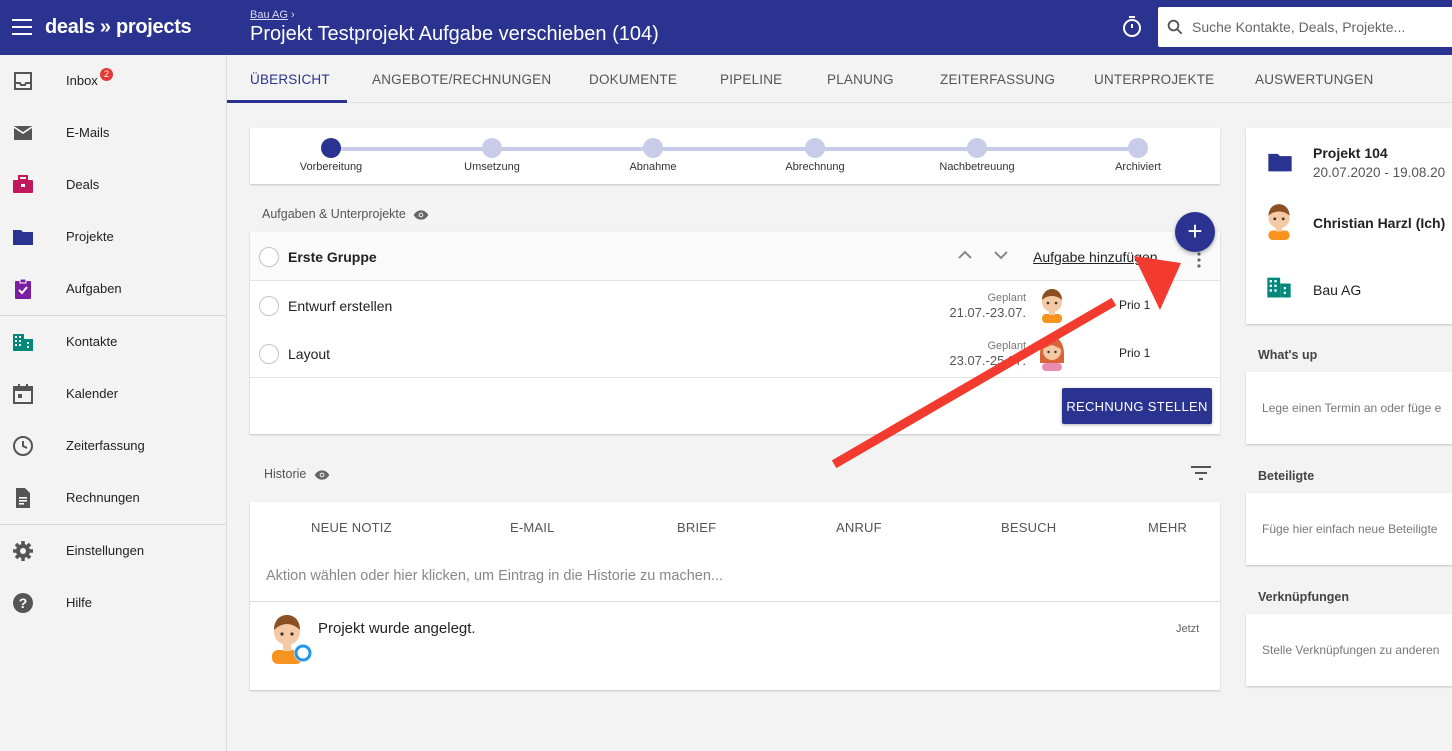 This screenshot has width=1452, height=751. I want to click on tab-uebersicht: ÜBERSICHT, so click(290, 79).